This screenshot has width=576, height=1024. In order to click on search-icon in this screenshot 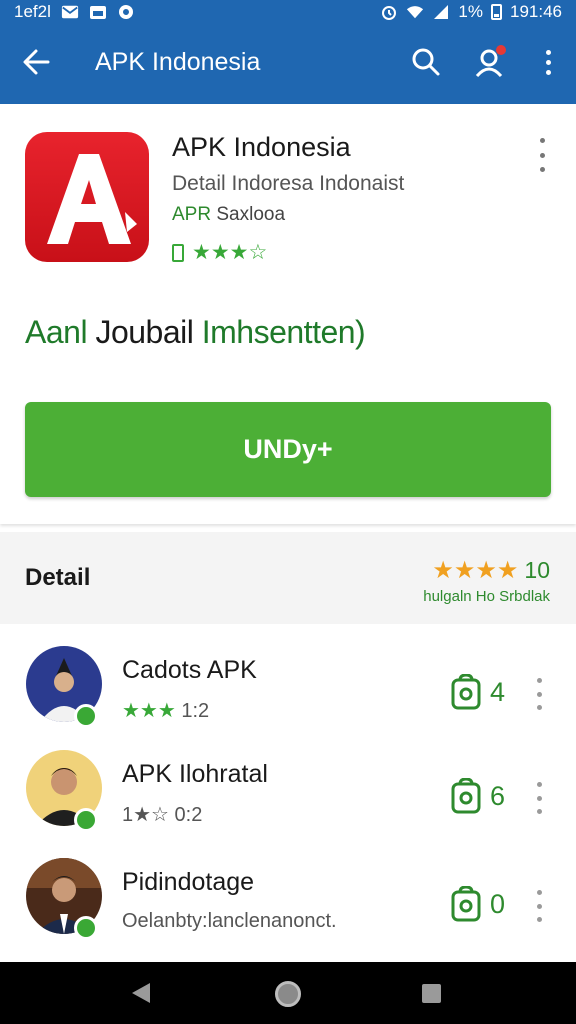, I will do `click(426, 62)`.